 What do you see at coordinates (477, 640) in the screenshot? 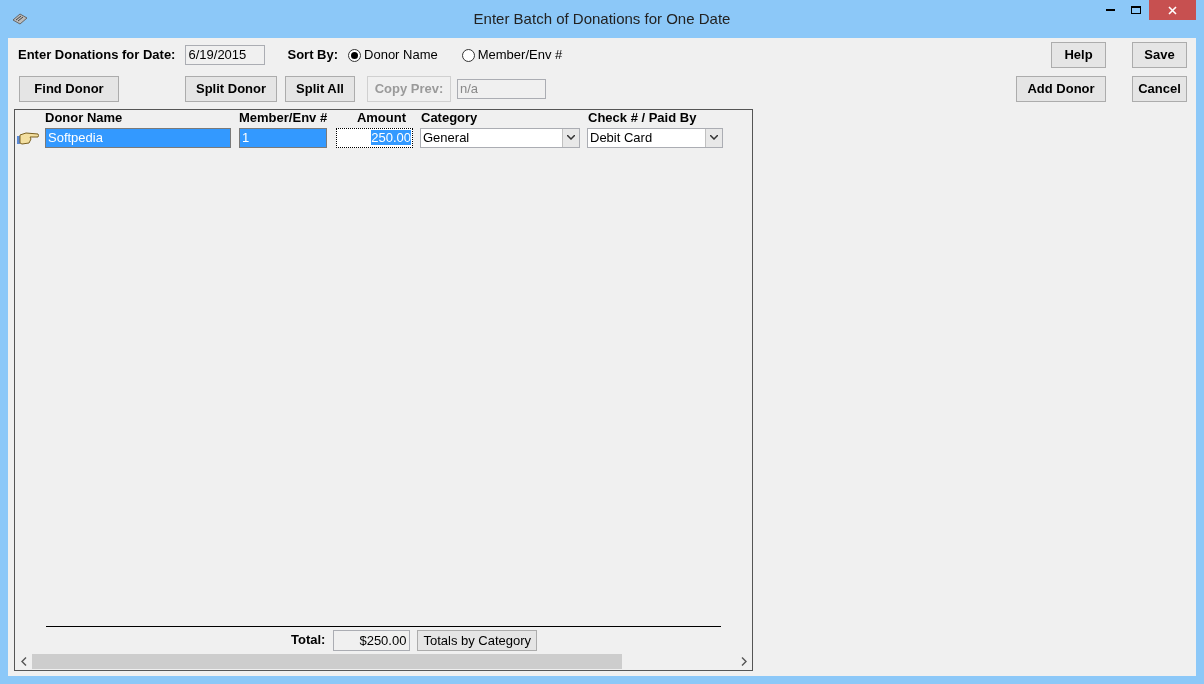
I see `totals-by-category-button: Totals by Category` at bounding box center [477, 640].